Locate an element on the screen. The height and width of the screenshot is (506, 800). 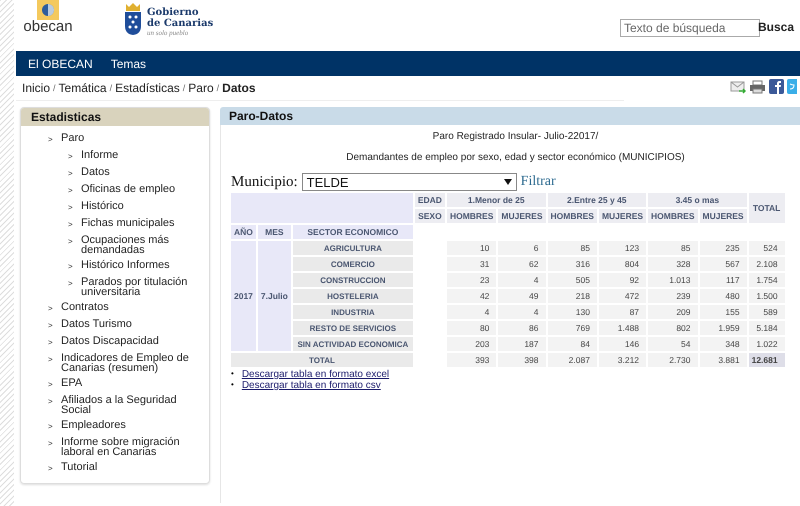
breadcrumb-link: Paro is located at coordinates (201, 88).